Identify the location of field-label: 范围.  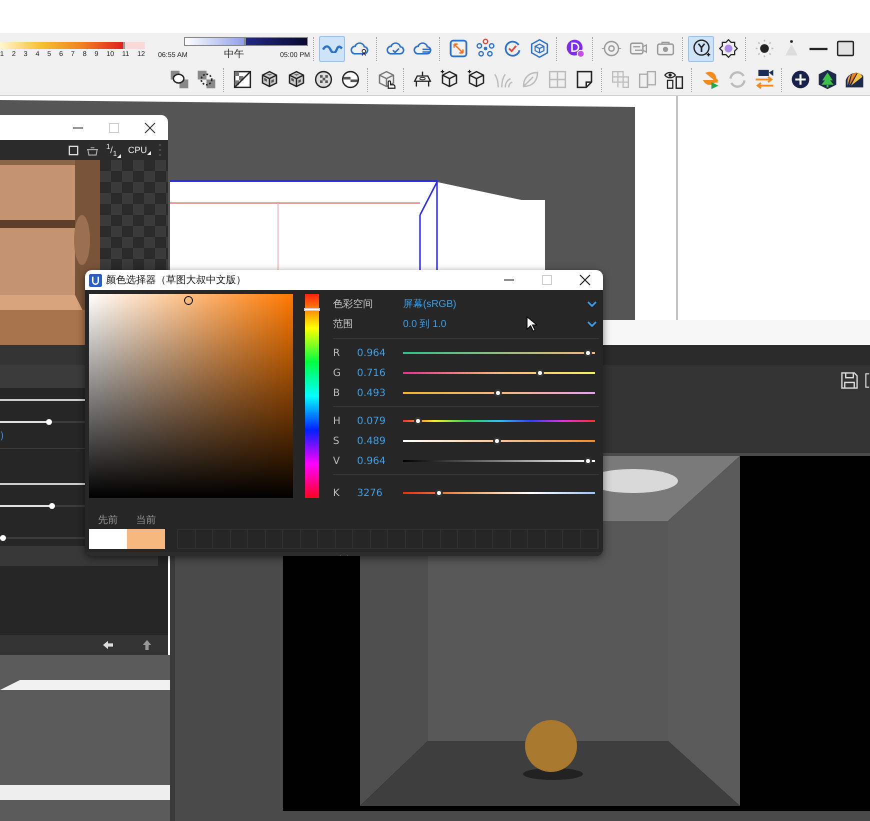
(343, 324).